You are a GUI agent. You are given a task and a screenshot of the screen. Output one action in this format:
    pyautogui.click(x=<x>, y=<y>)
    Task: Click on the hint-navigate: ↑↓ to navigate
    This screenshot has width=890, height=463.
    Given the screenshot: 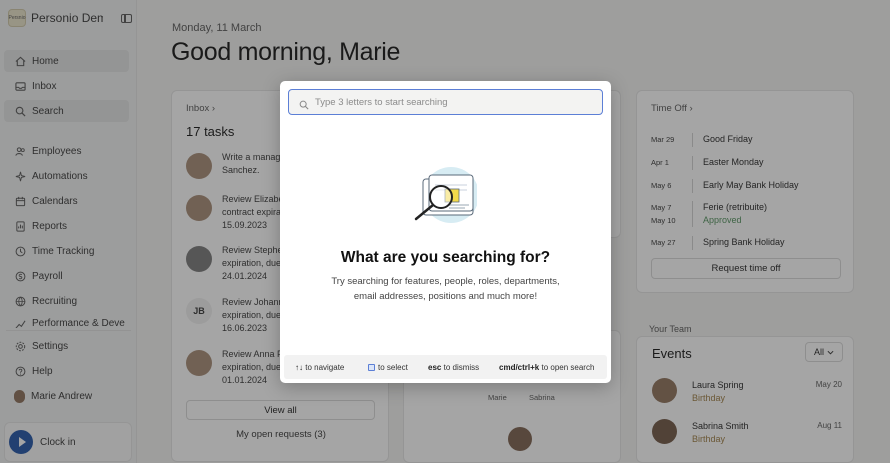 What is the action you would take?
    pyautogui.click(x=319, y=367)
    